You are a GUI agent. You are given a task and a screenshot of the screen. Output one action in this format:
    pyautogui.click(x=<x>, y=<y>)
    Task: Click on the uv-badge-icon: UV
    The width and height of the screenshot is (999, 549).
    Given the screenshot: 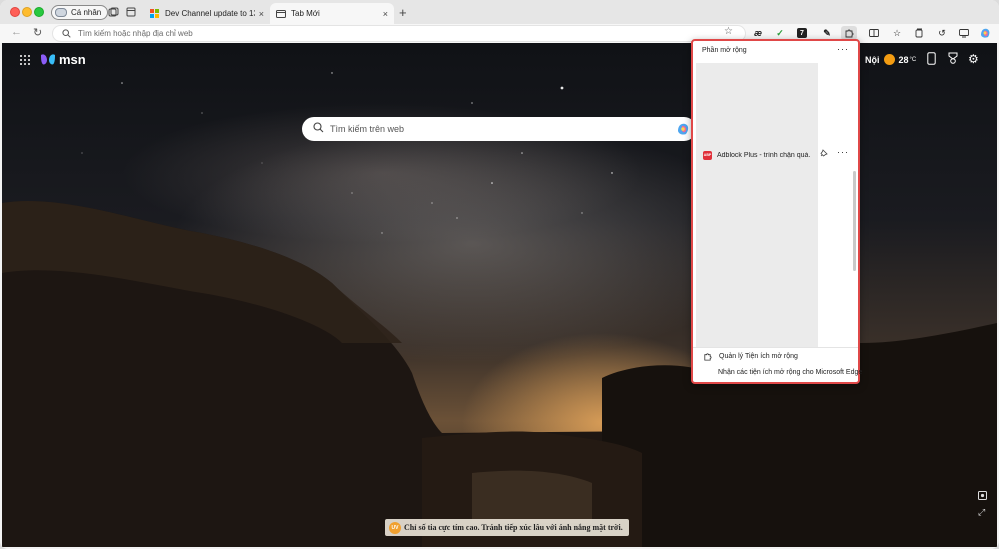 What is the action you would take?
    pyautogui.click(x=395, y=527)
    